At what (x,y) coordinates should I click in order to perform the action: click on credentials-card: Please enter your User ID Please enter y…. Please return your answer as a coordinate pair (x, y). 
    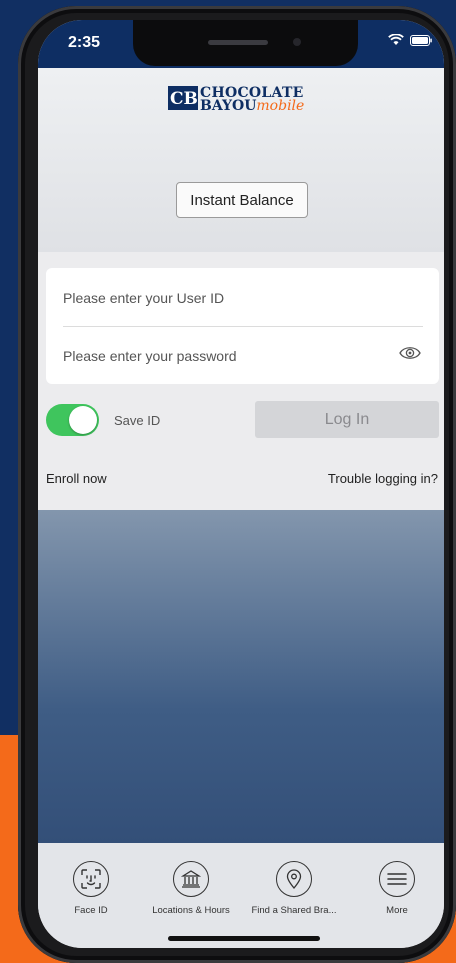
    Looking at the image, I should click on (242, 326).